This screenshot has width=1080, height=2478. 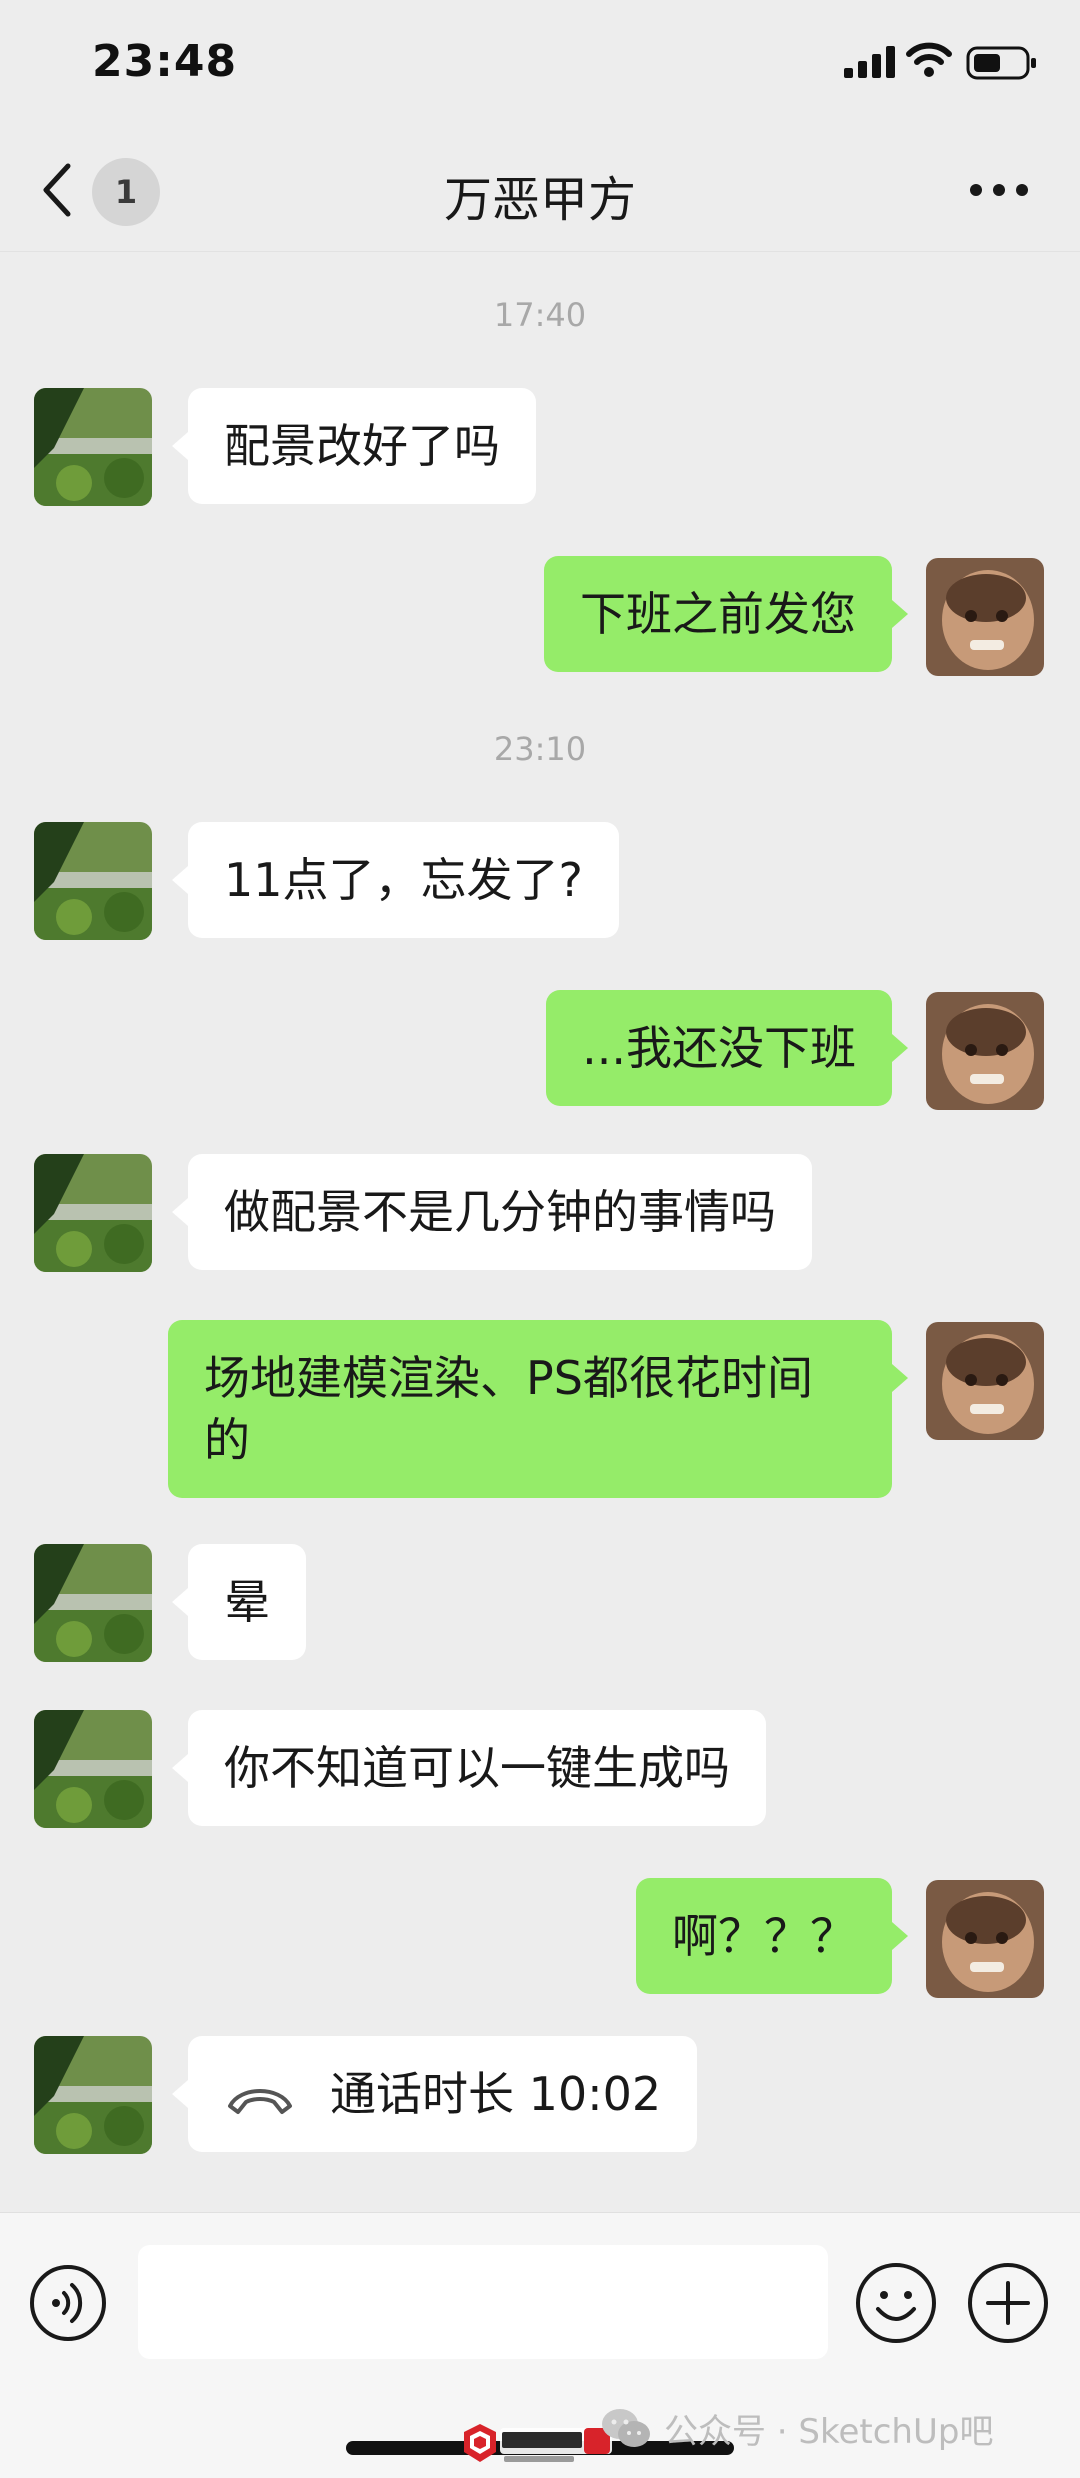 I want to click on message-timestamp: 23:10, so click(x=540, y=749).